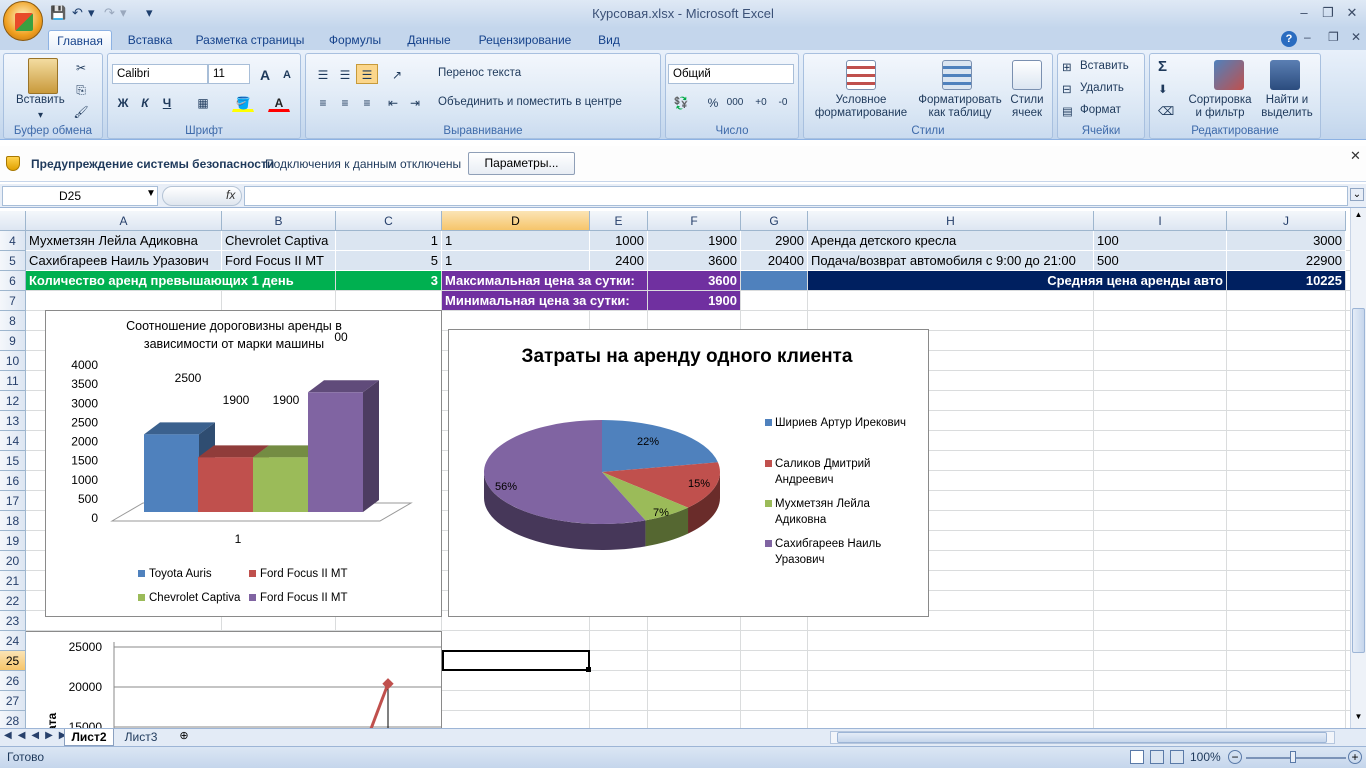  What do you see at coordinates (516, 221) in the screenshot?
I see `column-header-d: D` at bounding box center [516, 221].